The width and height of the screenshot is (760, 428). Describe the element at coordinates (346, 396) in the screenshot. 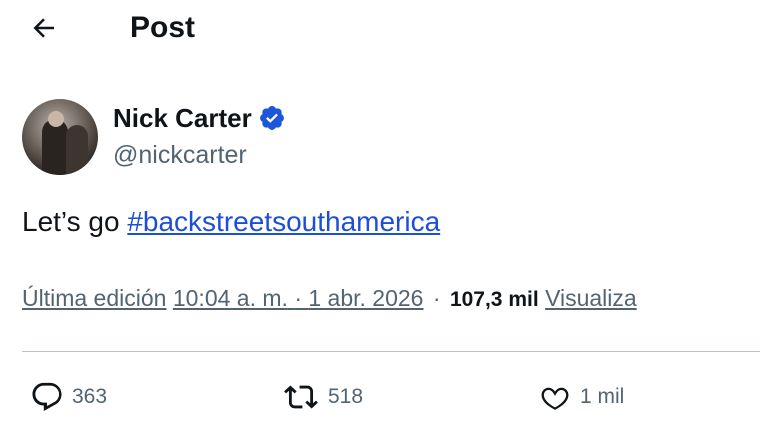

I see `repost-count: 518` at that location.